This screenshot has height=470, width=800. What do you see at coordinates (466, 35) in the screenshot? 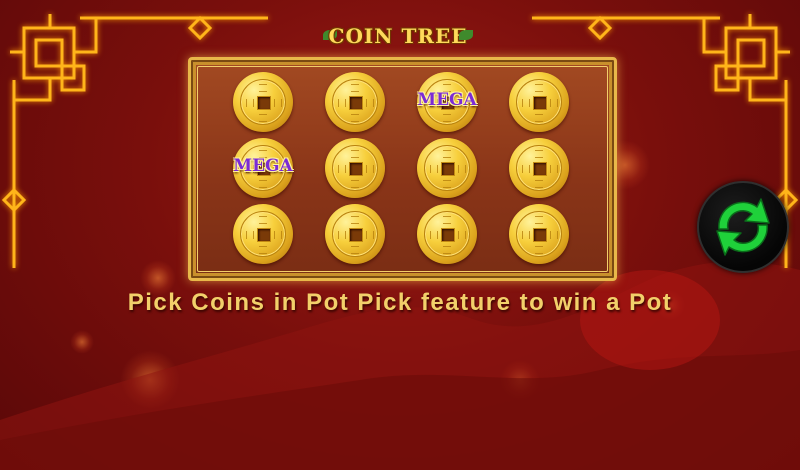
I see `leaf-icon` at bounding box center [466, 35].